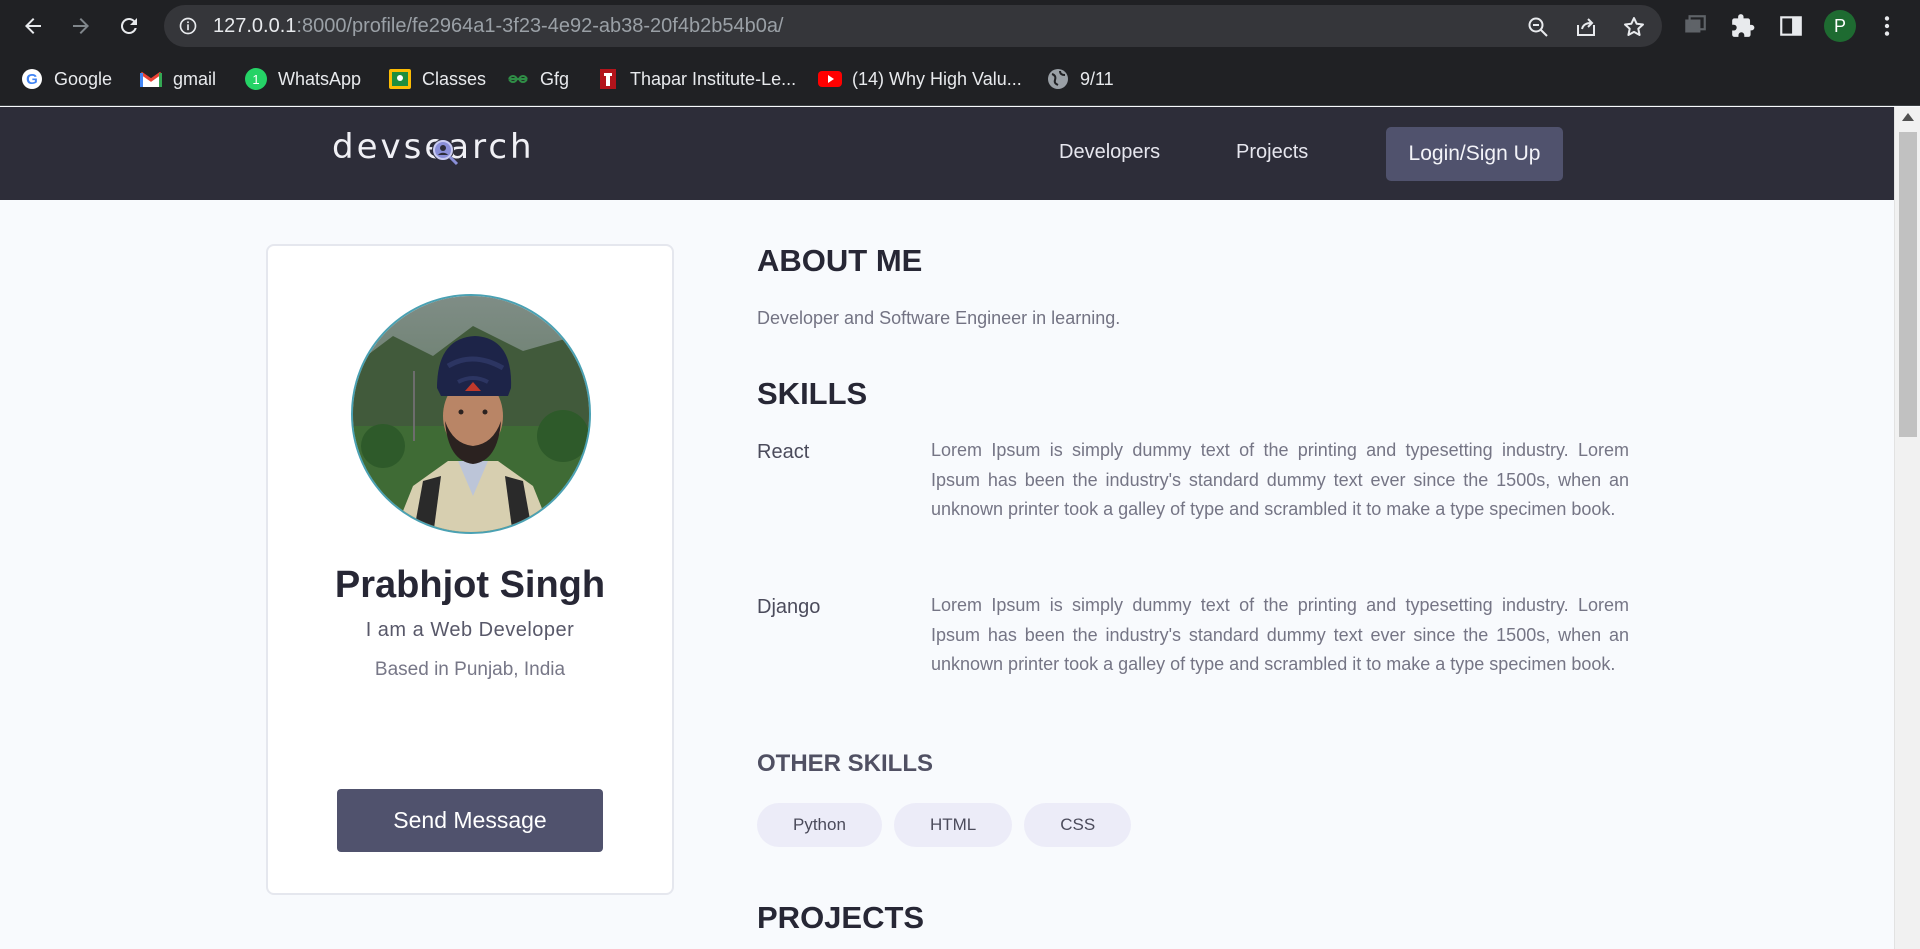  Describe the element at coordinates (470, 585) in the screenshot. I see `profile-name: Prabhjot Singh` at that location.